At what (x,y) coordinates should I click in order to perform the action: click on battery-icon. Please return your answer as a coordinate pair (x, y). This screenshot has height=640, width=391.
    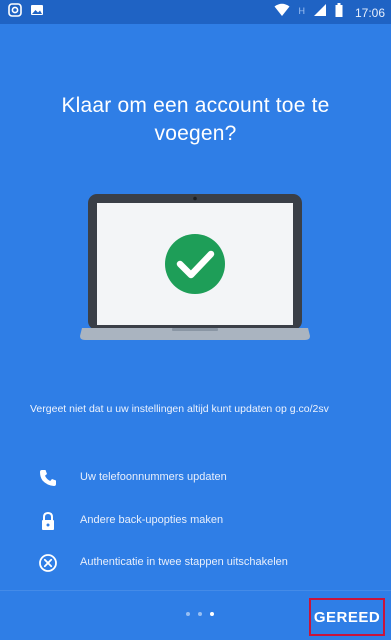
    Looking at the image, I should click on (339, 12).